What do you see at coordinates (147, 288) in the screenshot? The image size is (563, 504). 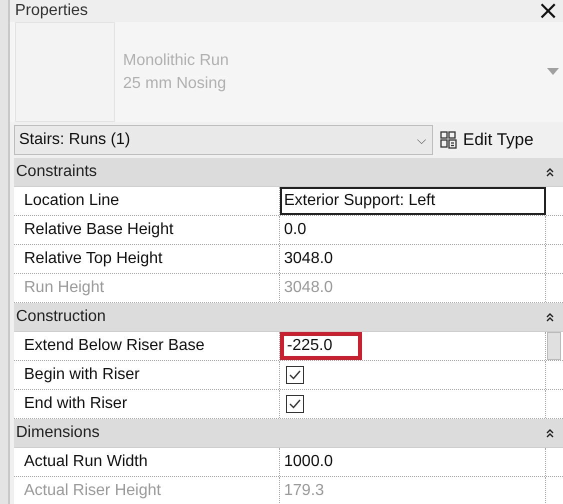 I see `property-name: Run Height` at bounding box center [147, 288].